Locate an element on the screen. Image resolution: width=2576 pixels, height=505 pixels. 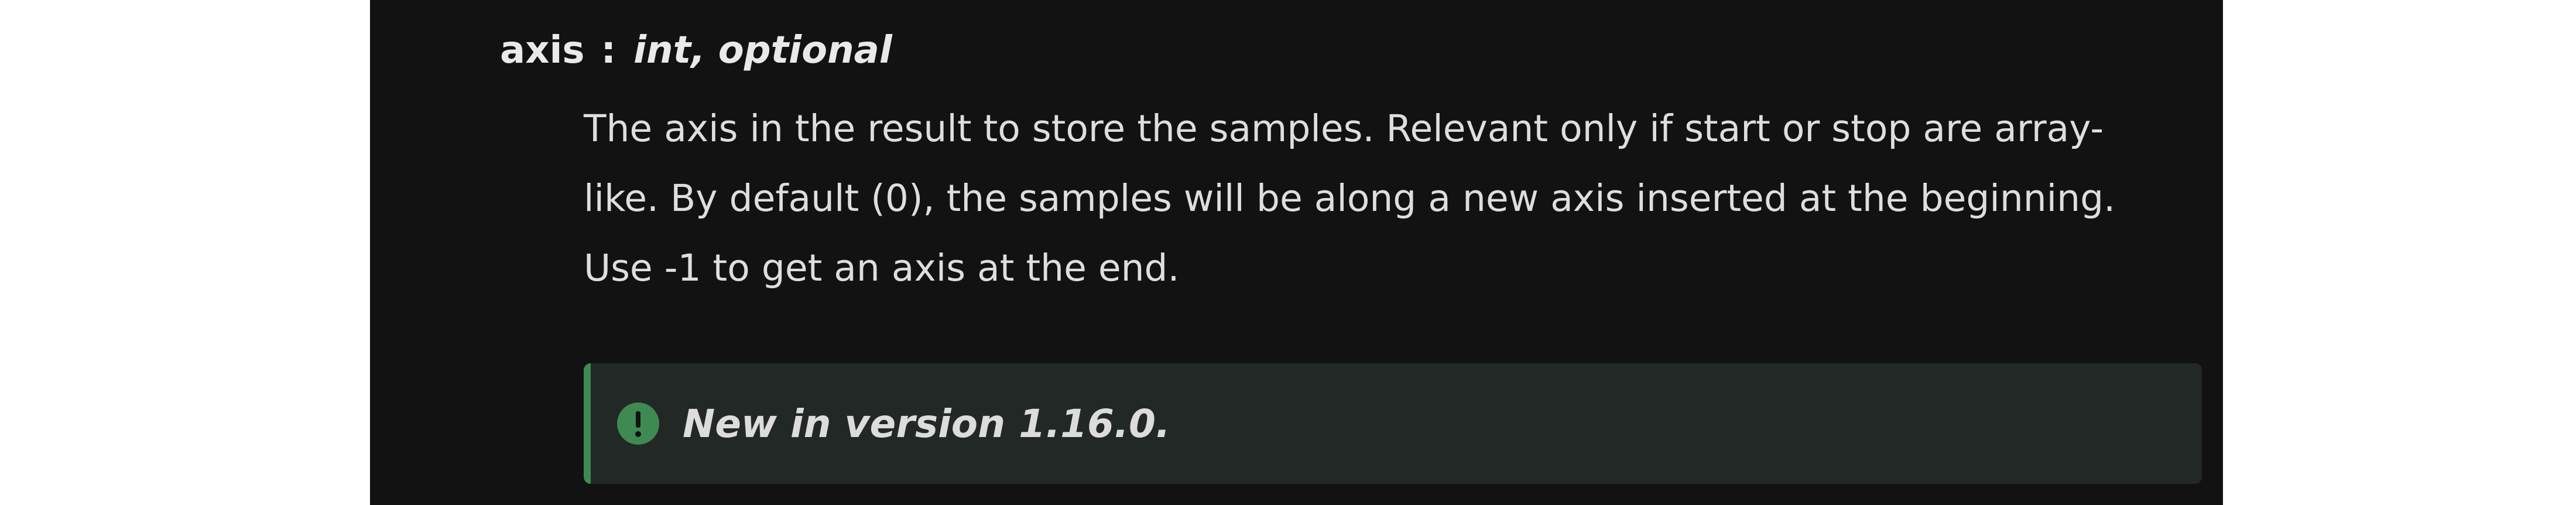
parameter-type: int, optional is located at coordinates (762, 50).